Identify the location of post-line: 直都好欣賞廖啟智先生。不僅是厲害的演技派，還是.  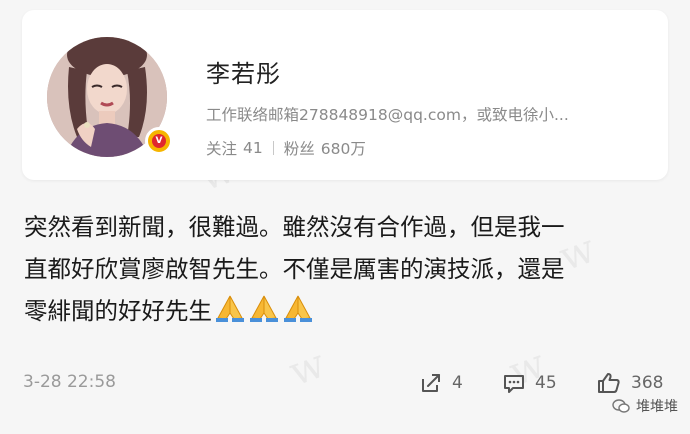
(294, 269).